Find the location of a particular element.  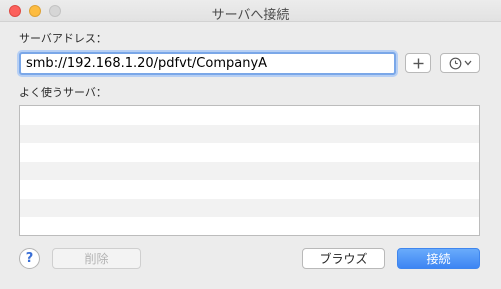

delete-button: 削除 is located at coordinates (96, 258).